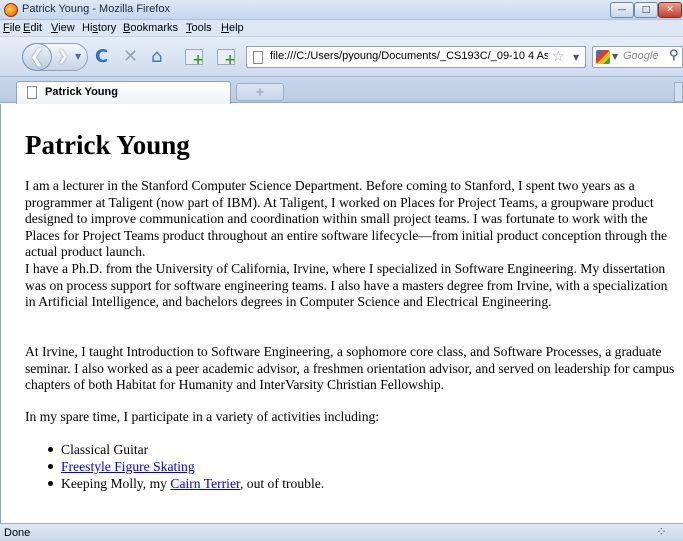 This screenshot has width=683, height=541. Describe the element at coordinates (341, 90) in the screenshot. I see `tab-bar: Patrick Young +` at that location.